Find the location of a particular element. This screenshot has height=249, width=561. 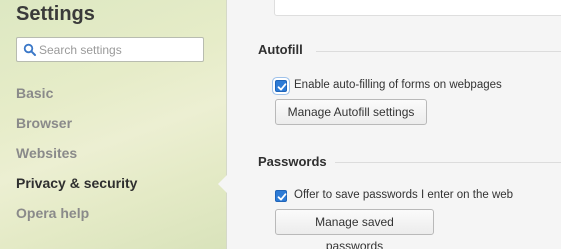

passwords-section-title: Passwords is located at coordinates (292, 161).